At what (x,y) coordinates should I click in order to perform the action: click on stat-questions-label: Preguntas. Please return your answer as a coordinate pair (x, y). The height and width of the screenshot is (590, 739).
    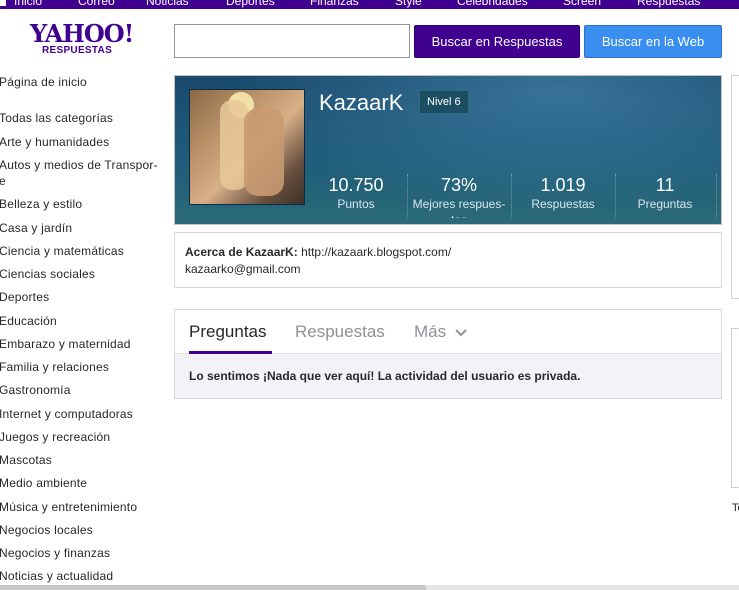
    Looking at the image, I should click on (665, 204).